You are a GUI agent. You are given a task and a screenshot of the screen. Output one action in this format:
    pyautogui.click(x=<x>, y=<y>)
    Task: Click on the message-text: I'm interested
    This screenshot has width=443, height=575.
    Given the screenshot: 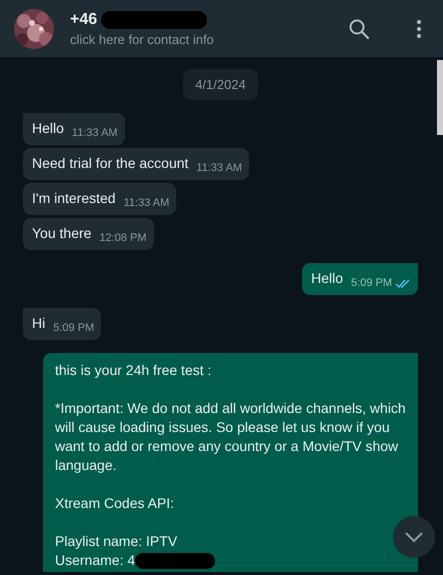 What is the action you would take?
    pyautogui.click(x=74, y=198)
    